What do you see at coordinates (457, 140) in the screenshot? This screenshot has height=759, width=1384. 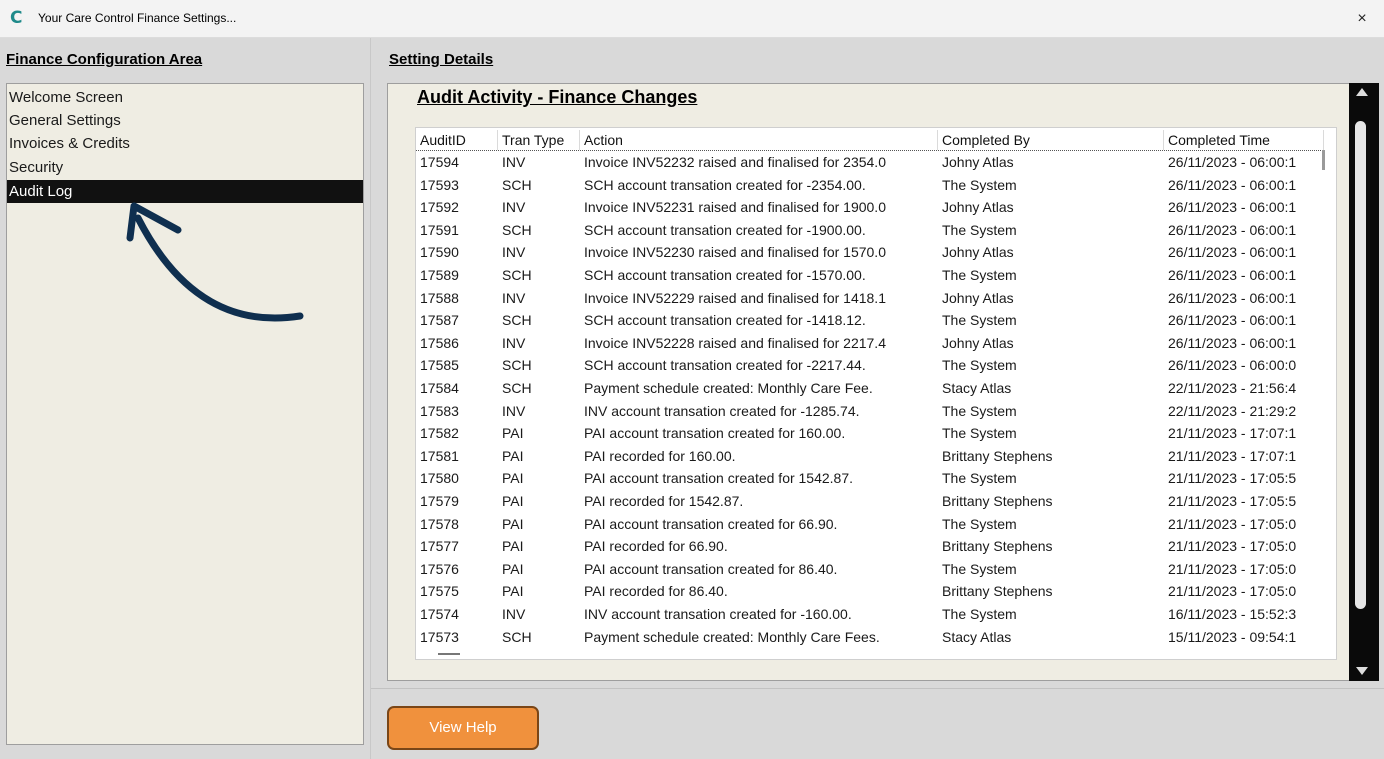 I see `column-header-audit-id: AuditID` at bounding box center [457, 140].